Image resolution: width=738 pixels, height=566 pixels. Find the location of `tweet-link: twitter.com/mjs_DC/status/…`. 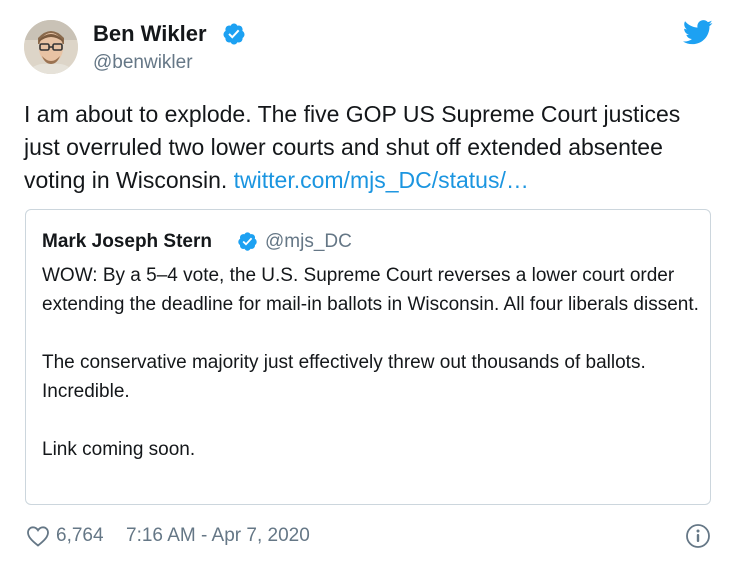

tweet-link: twitter.com/mjs_DC/status/… is located at coordinates (381, 180).